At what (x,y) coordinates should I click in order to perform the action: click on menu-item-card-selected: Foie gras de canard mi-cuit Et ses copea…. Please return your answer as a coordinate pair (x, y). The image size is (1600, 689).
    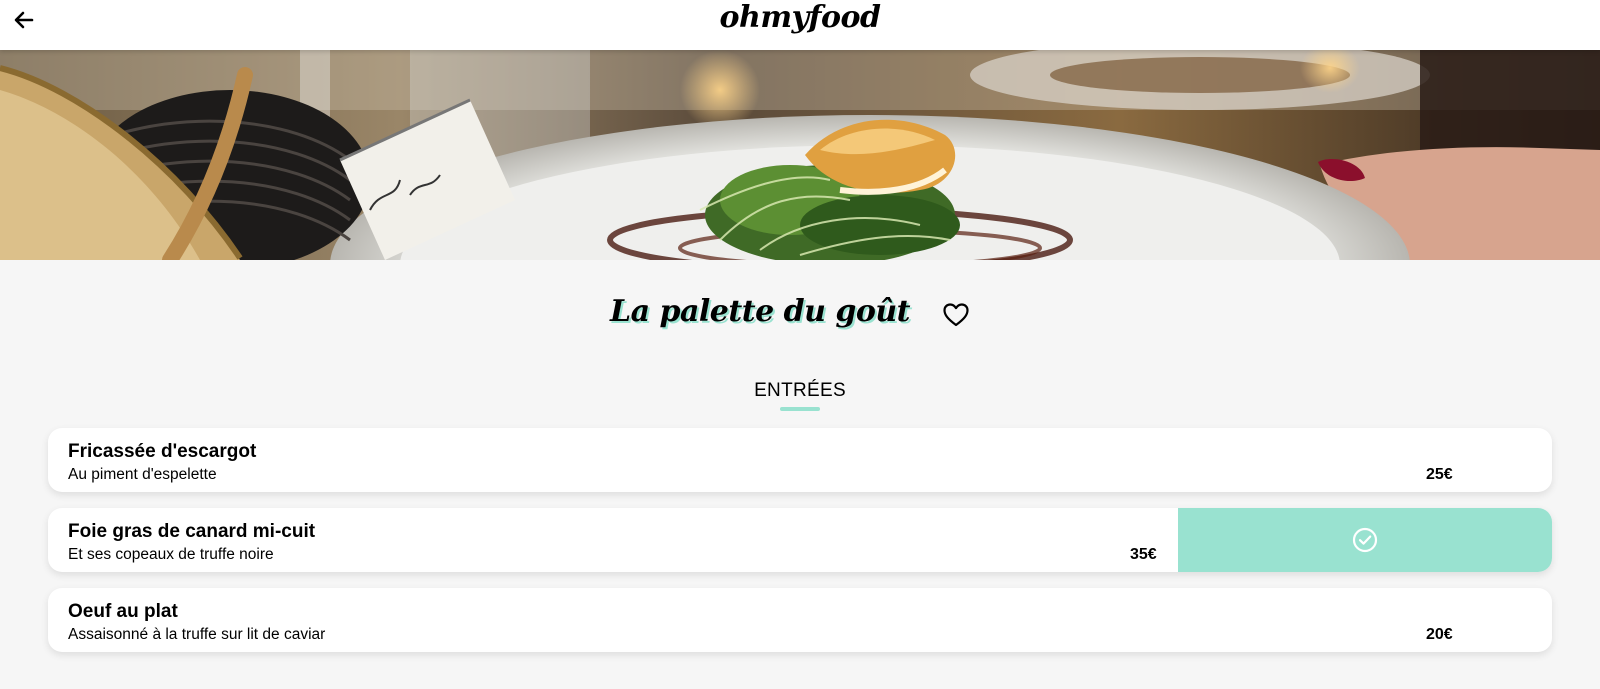
    Looking at the image, I should click on (800, 540).